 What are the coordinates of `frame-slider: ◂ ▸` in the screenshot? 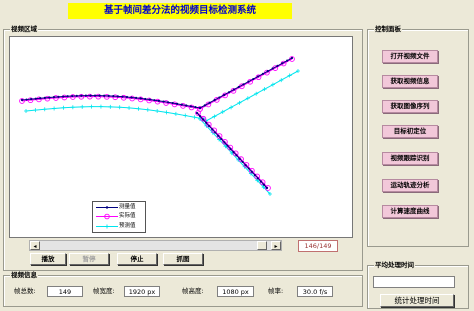 It's located at (155, 245).